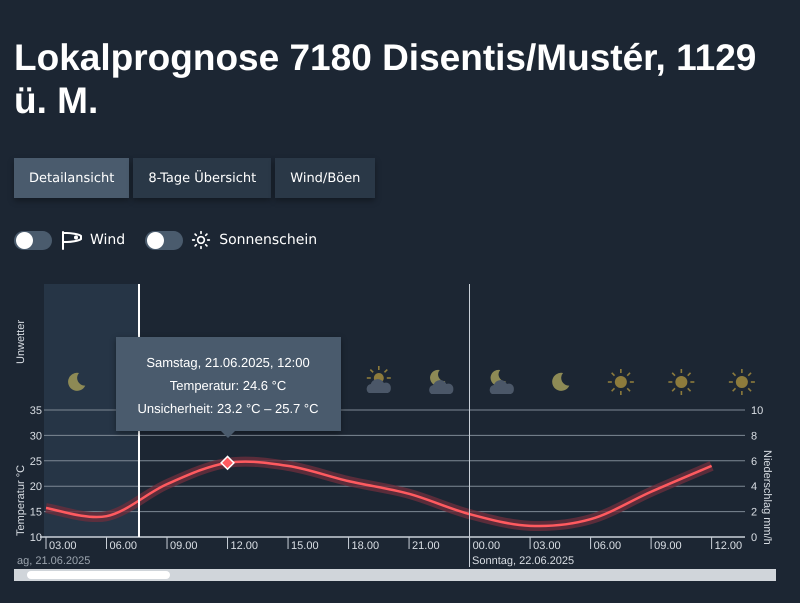  I want to click on tooltip-text: Unsicherheit: 23.2 °C – 25.7 °C, so click(228, 408).